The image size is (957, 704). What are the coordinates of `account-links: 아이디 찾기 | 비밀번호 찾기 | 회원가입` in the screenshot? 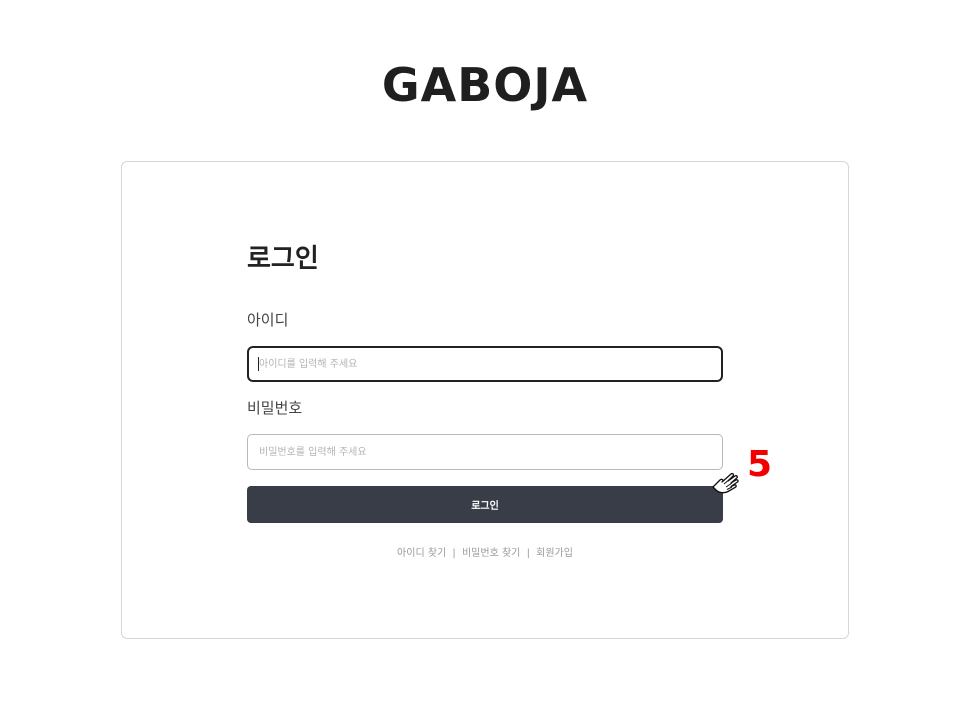 It's located at (478, 551).